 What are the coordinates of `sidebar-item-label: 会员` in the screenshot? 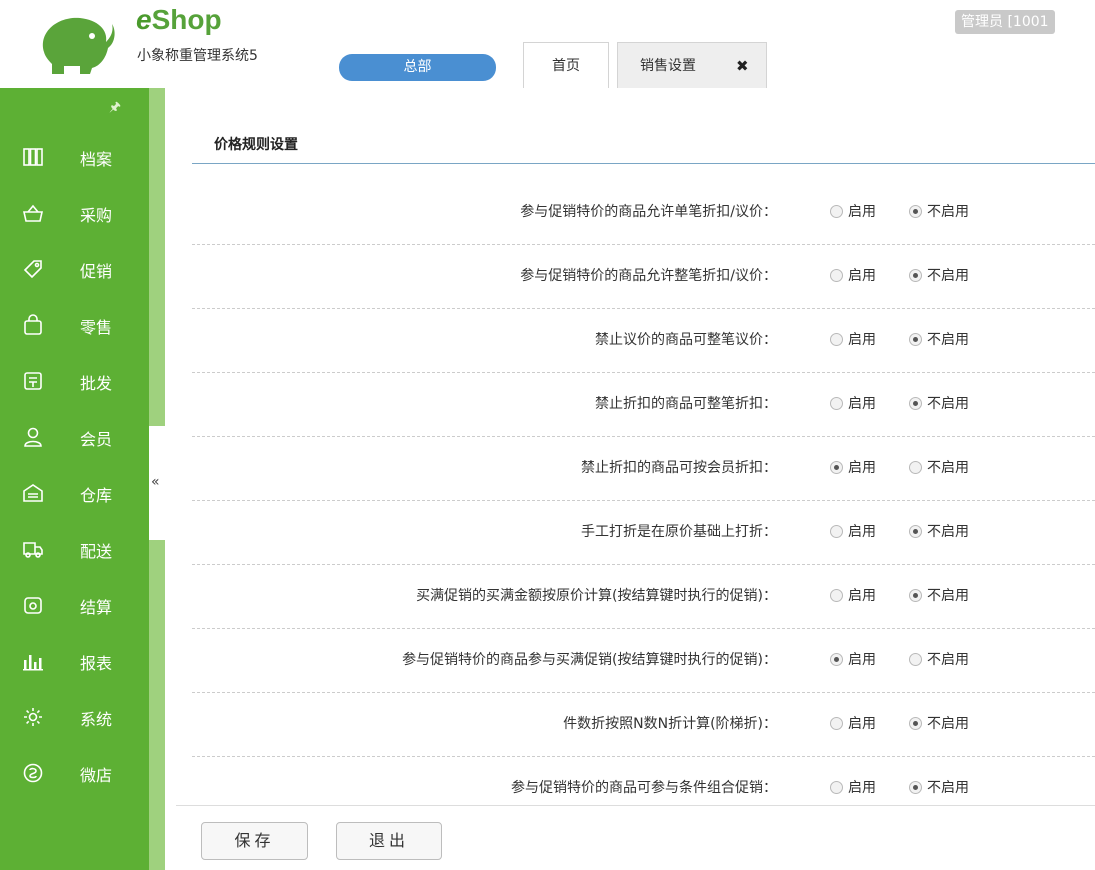 It's located at (96, 439).